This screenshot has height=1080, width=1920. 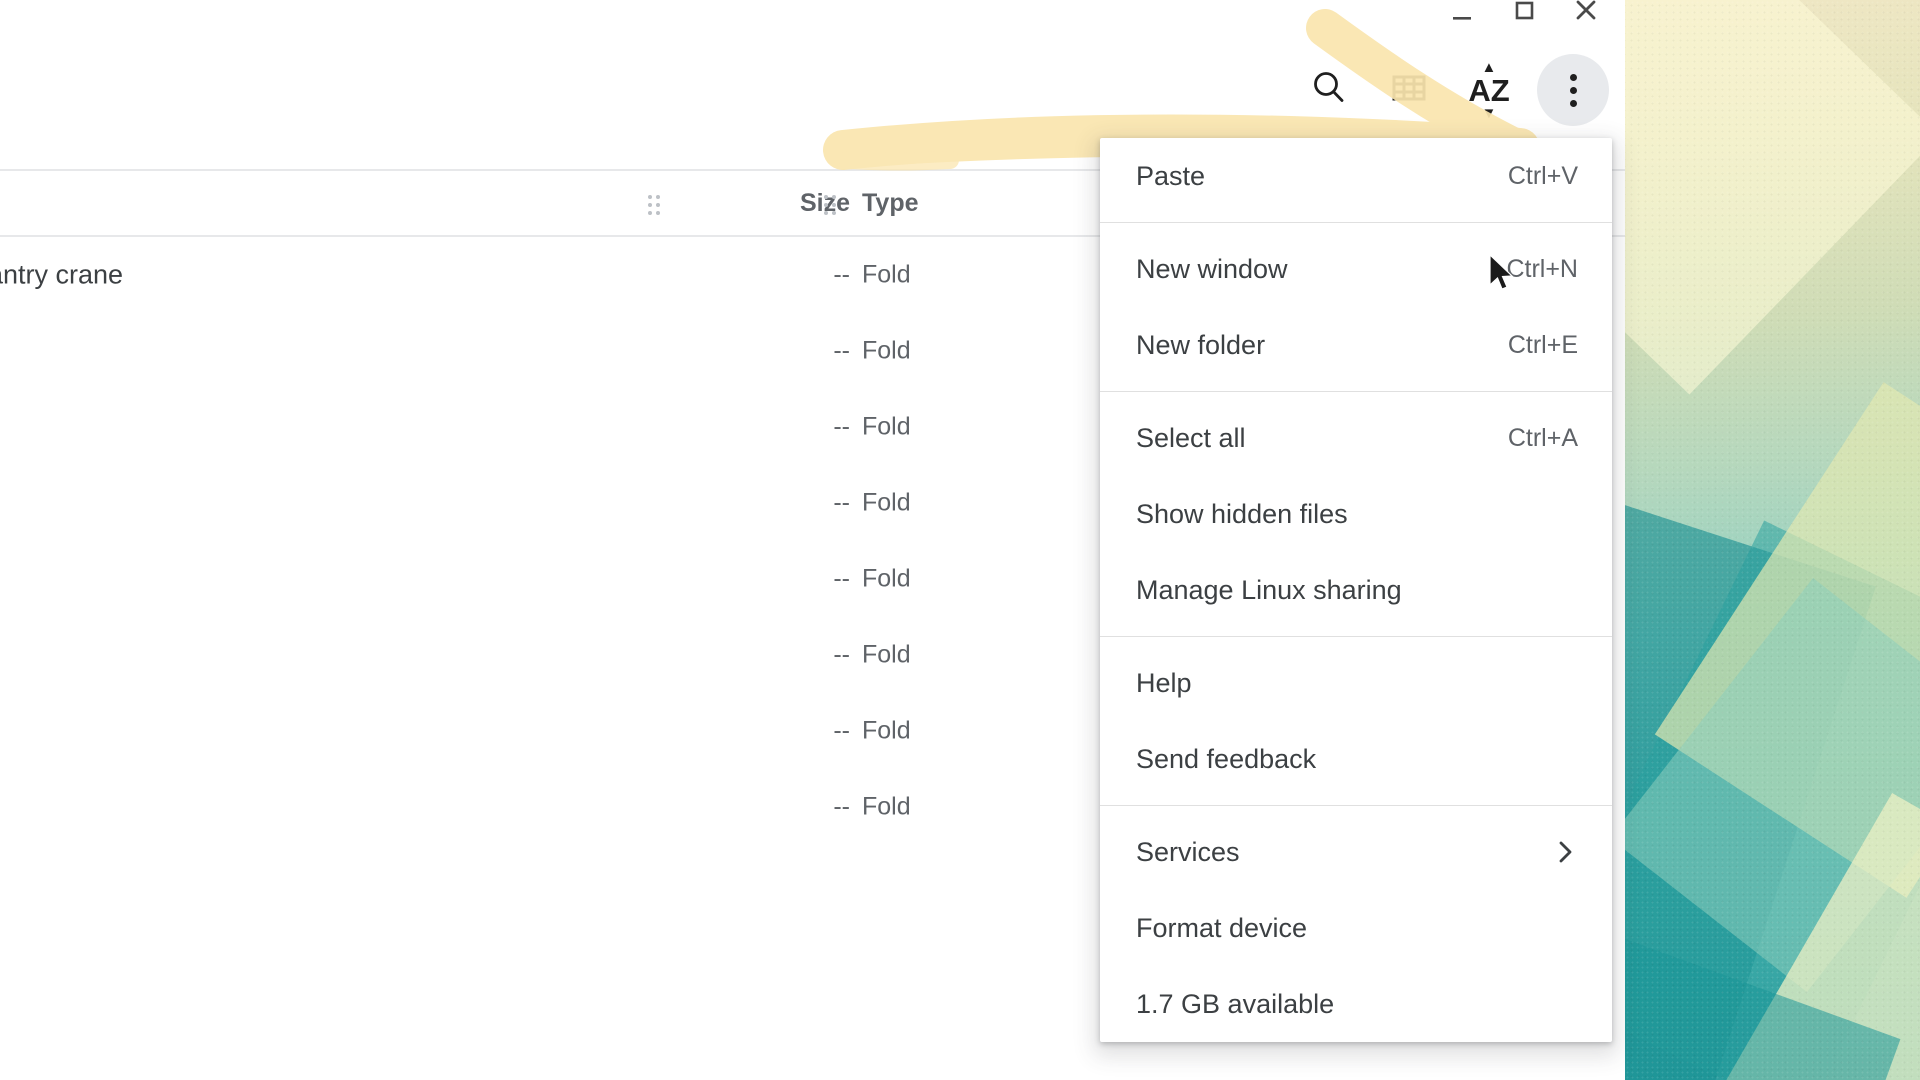 What do you see at coordinates (1542, 437) in the screenshot?
I see `menu-item-shortcut: Ctrl+A` at bounding box center [1542, 437].